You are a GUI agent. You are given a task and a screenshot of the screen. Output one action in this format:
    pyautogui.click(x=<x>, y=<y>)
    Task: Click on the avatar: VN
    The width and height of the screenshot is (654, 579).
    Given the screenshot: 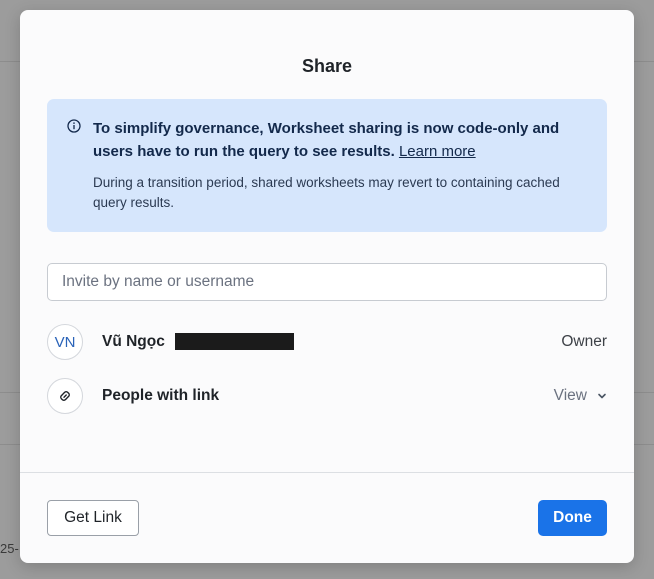 What is the action you would take?
    pyautogui.click(x=65, y=342)
    